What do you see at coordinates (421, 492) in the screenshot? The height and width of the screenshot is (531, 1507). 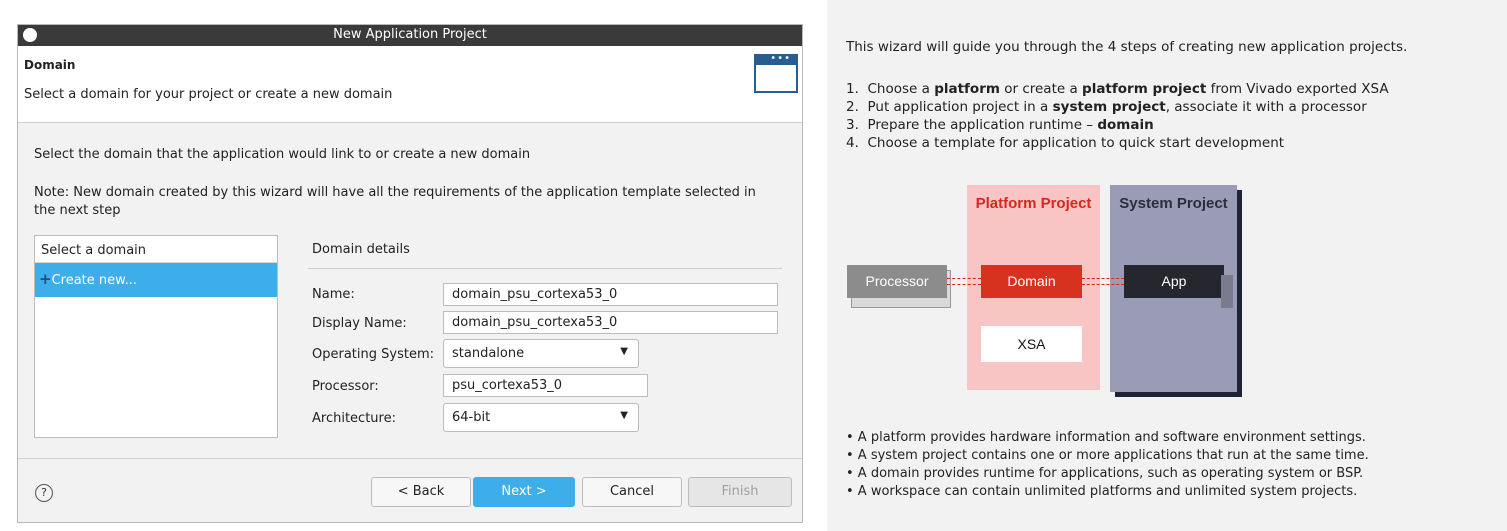 I see `back-button: < Back` at bounding box center [421, 492].